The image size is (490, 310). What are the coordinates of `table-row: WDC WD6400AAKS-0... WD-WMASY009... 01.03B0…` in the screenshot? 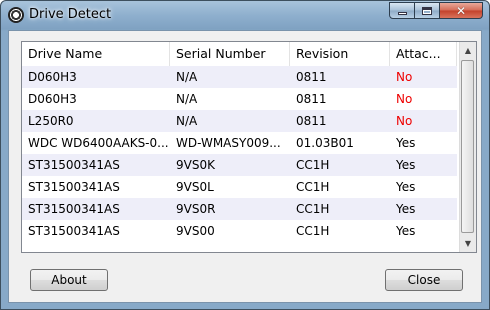 It's located at (239, 143).